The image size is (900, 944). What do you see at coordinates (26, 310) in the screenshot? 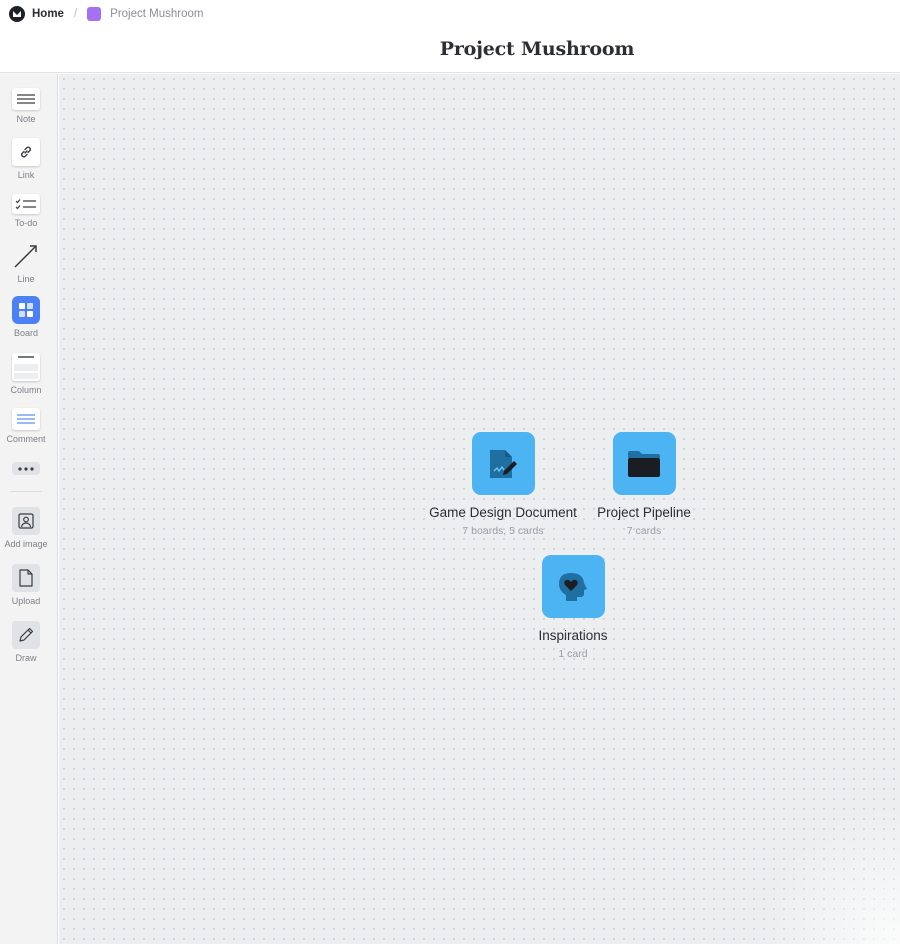
I see `board-icon` at bounding box center [26, 310].